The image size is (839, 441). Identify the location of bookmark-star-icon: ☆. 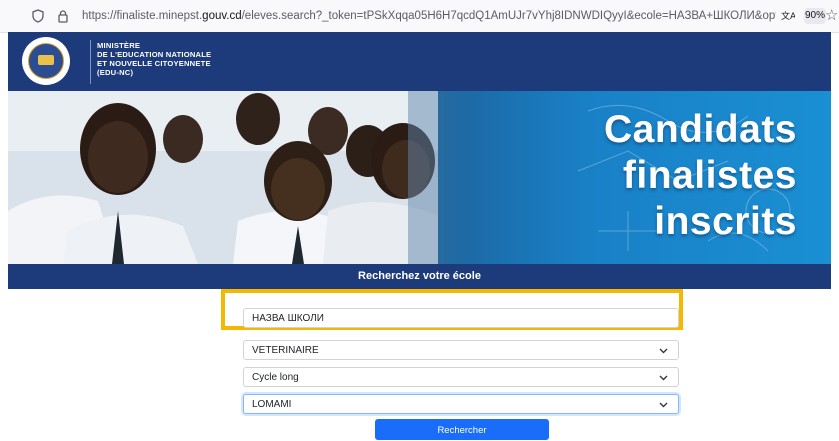
(832, 15).